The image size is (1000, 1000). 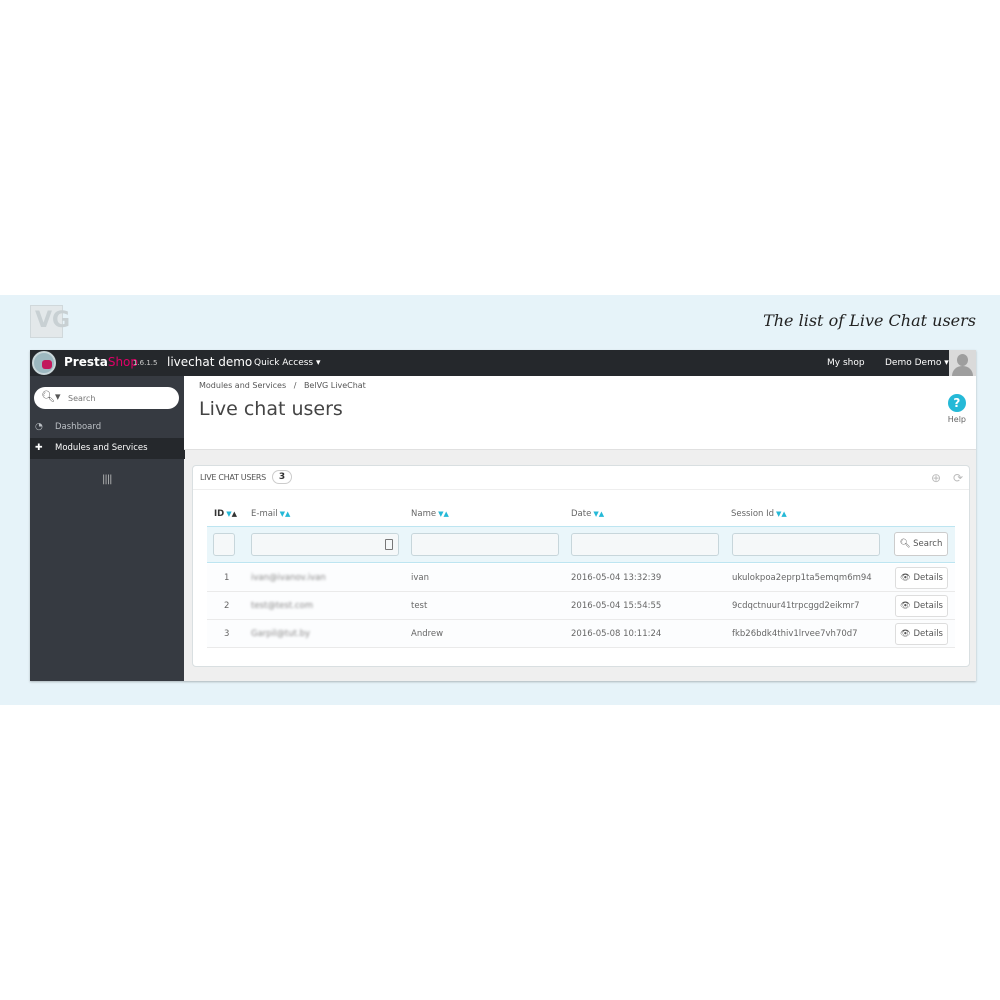 I want to click on prestashop-logo-icon, so click(x=44, y=363).